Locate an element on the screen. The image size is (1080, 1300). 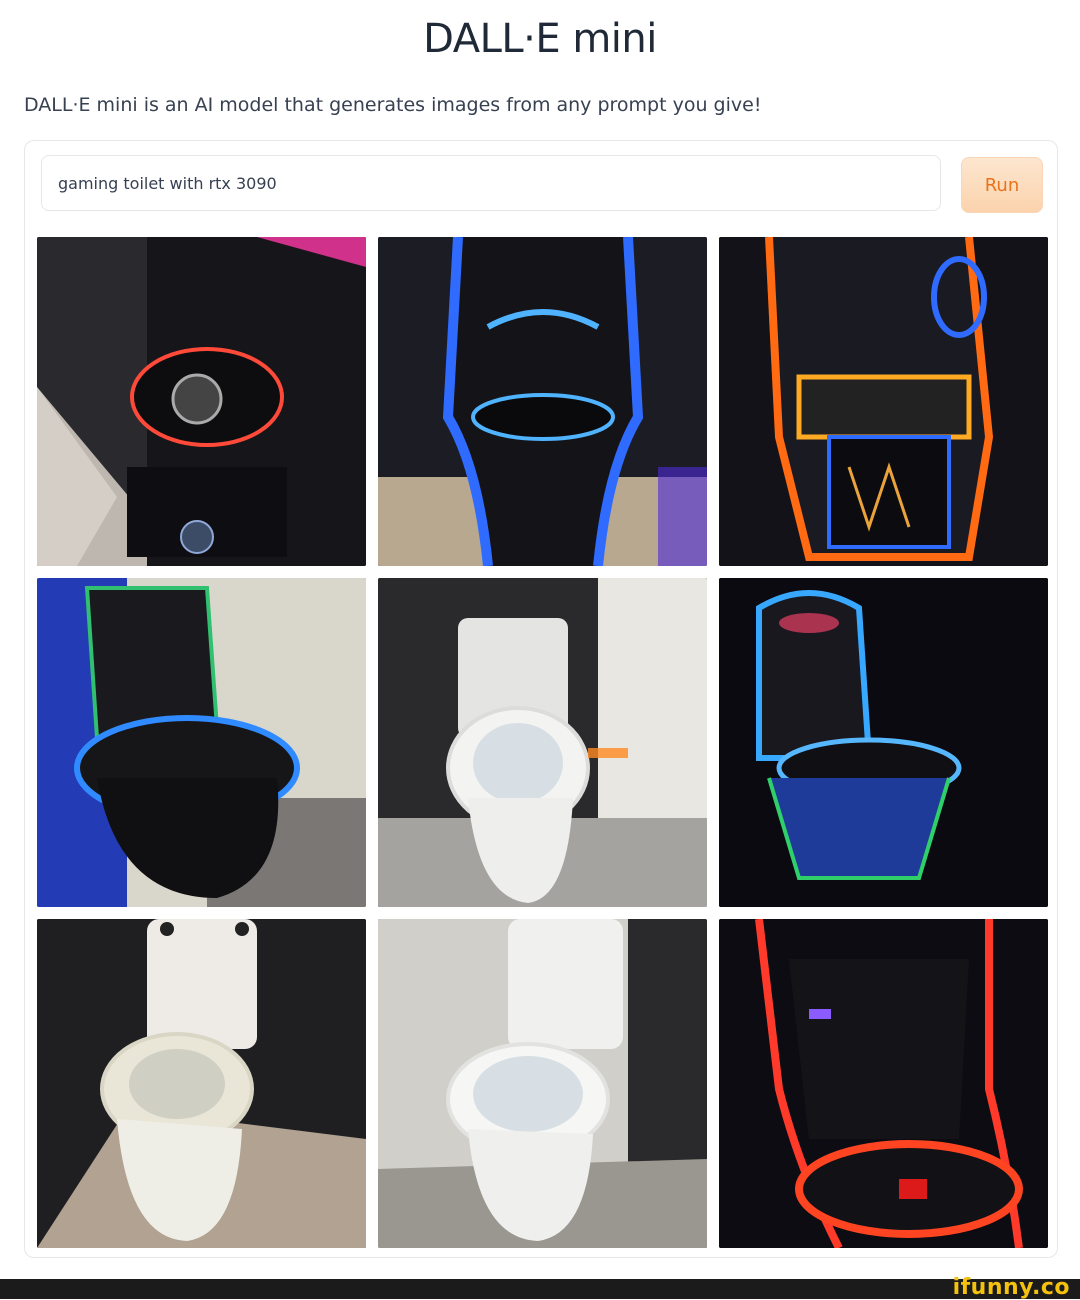
watermark: ifunny.co is located at coordinates (1011, 1287).